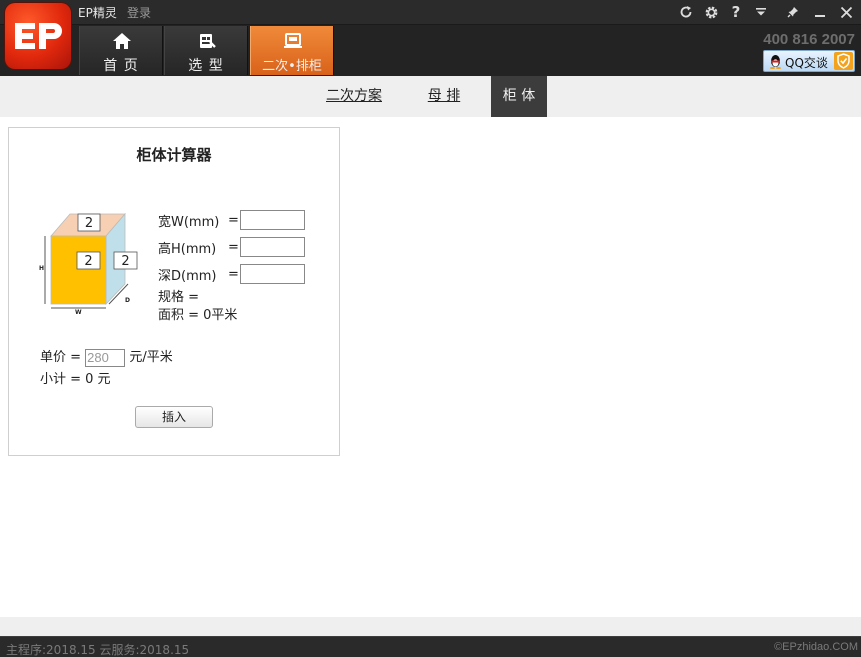 The image size is (861, 657). Describe the element at coordinates (272, 220) in the screenshot. I see `width-input` at that location.